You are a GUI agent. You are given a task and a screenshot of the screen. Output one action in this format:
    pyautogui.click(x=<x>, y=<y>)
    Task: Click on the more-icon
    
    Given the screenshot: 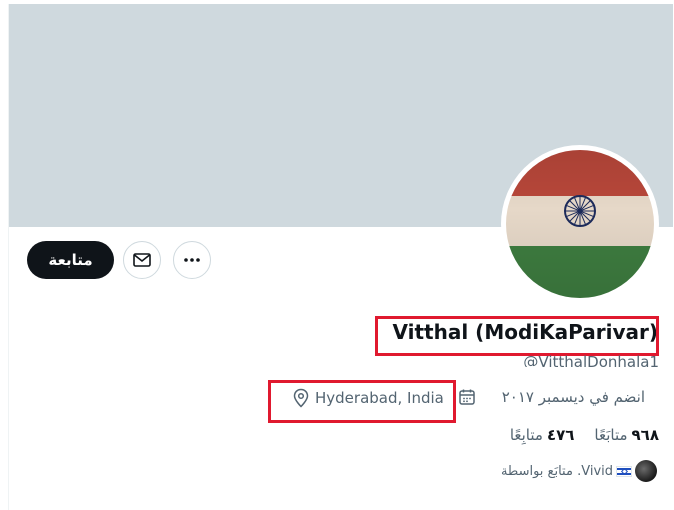 What is the action you would take?
    pyautogui.click(x=192, y=260)
    